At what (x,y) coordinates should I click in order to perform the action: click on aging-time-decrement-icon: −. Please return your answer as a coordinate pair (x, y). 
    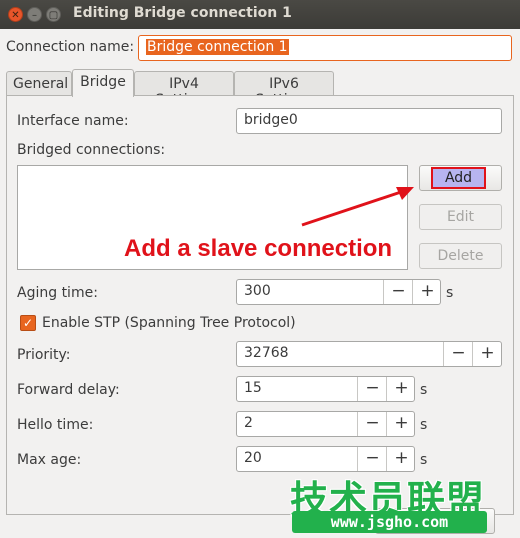
    Looking at the image, I should click on (398, 292).